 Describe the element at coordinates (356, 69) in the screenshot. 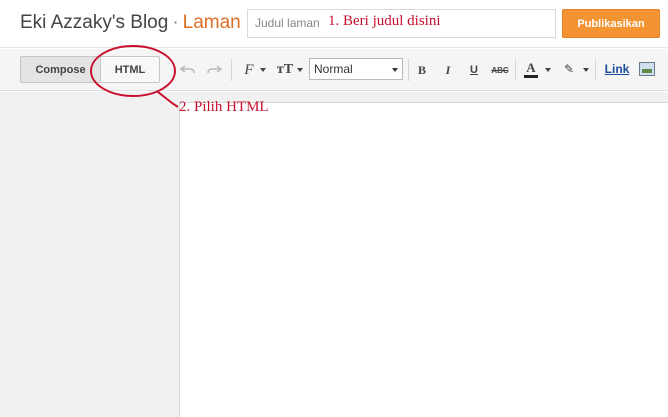

I see `paragraph-style-select: Normal` at that location.